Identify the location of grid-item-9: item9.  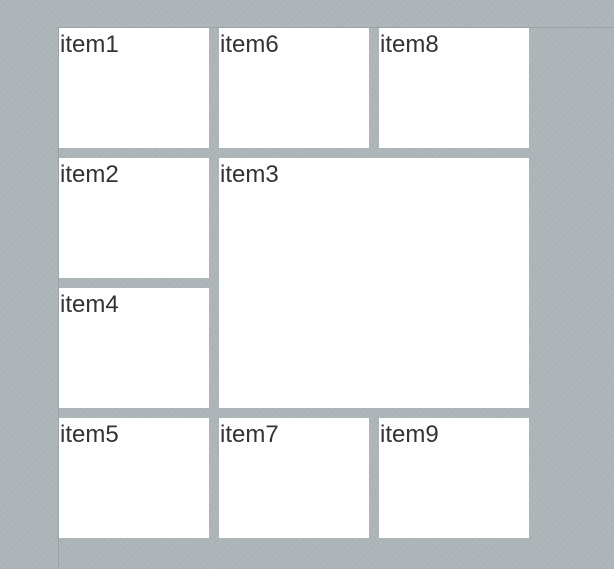
(454, 478).